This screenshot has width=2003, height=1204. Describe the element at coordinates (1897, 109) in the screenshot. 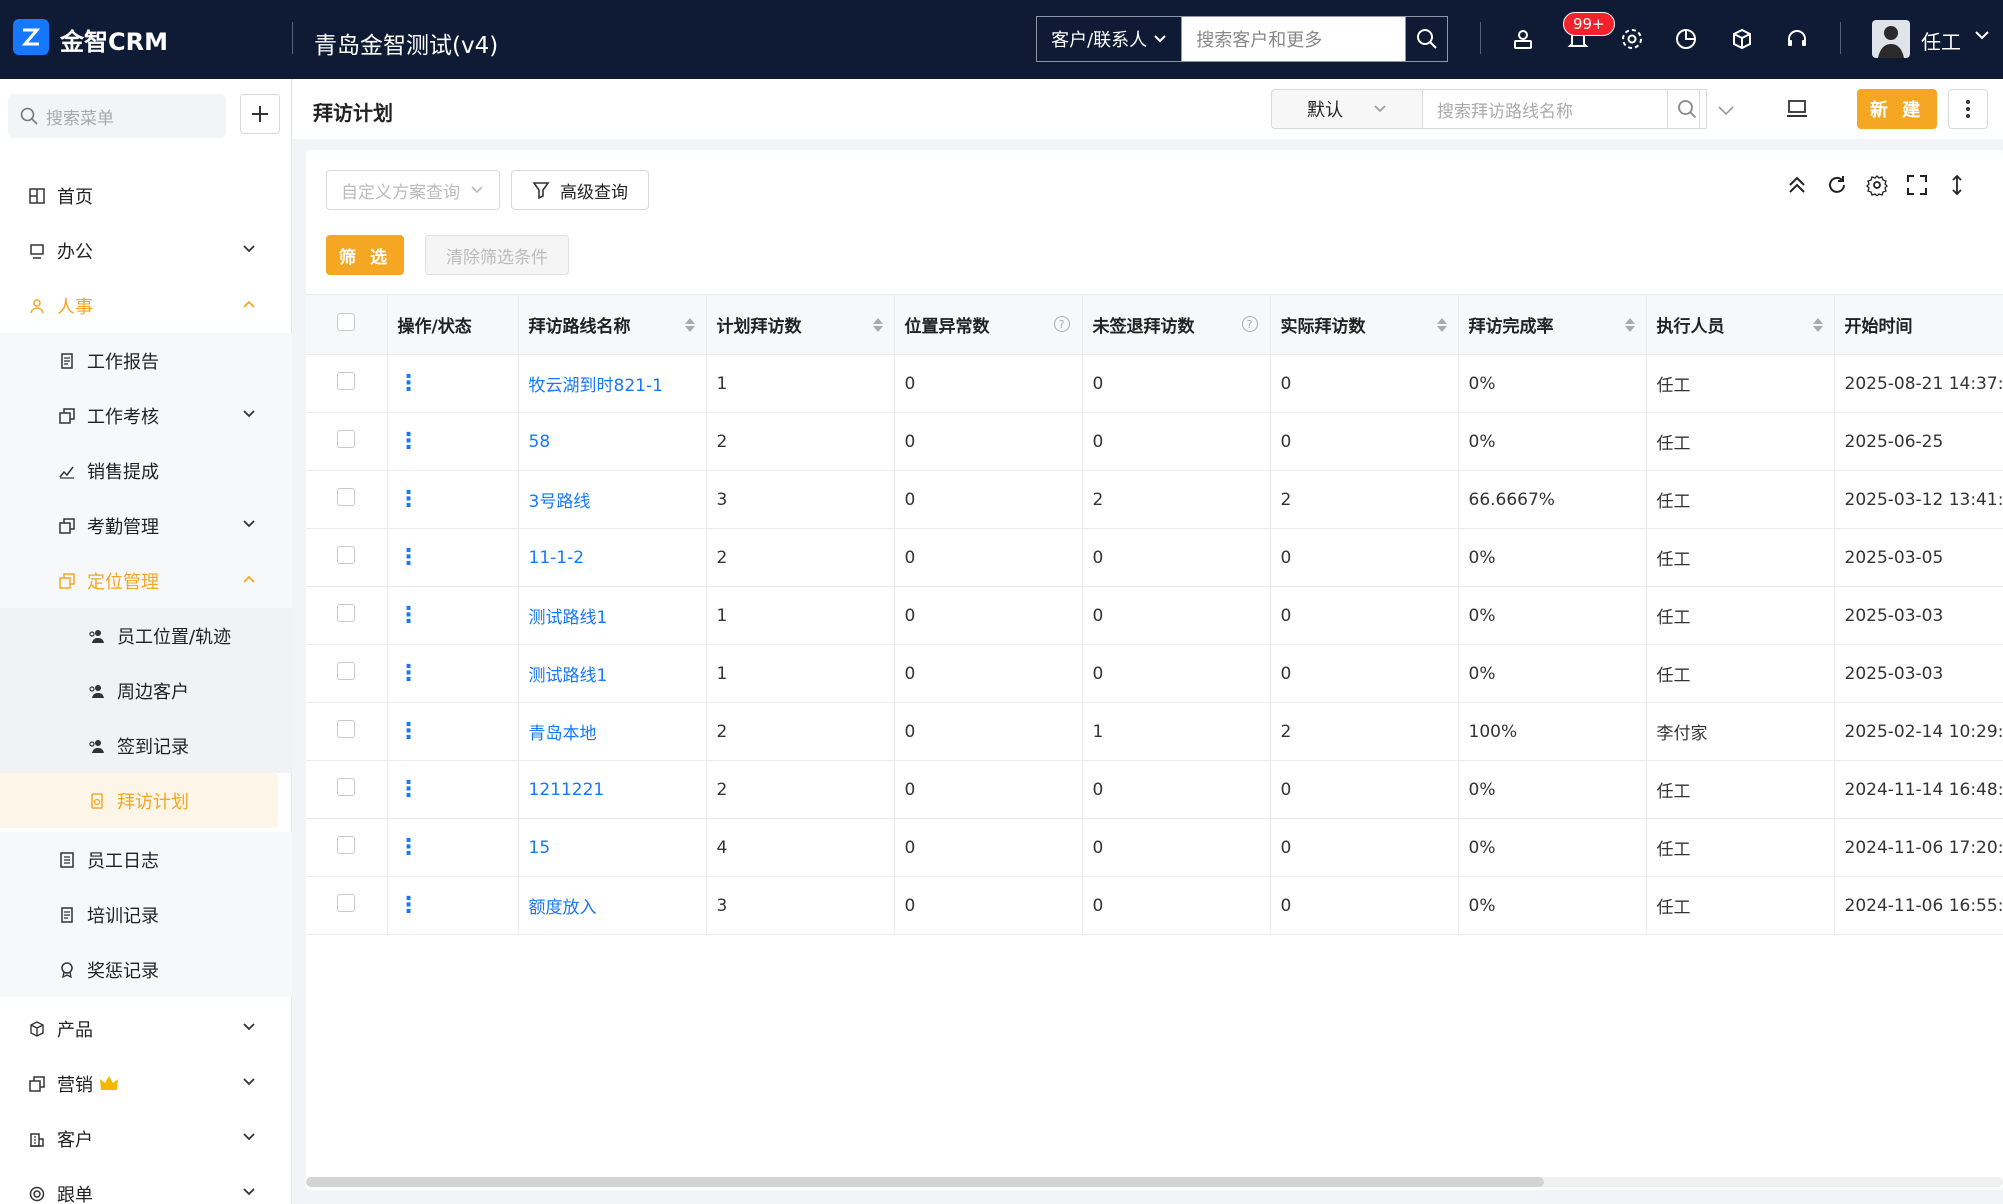

I see `new-button: 新 建` at that location.